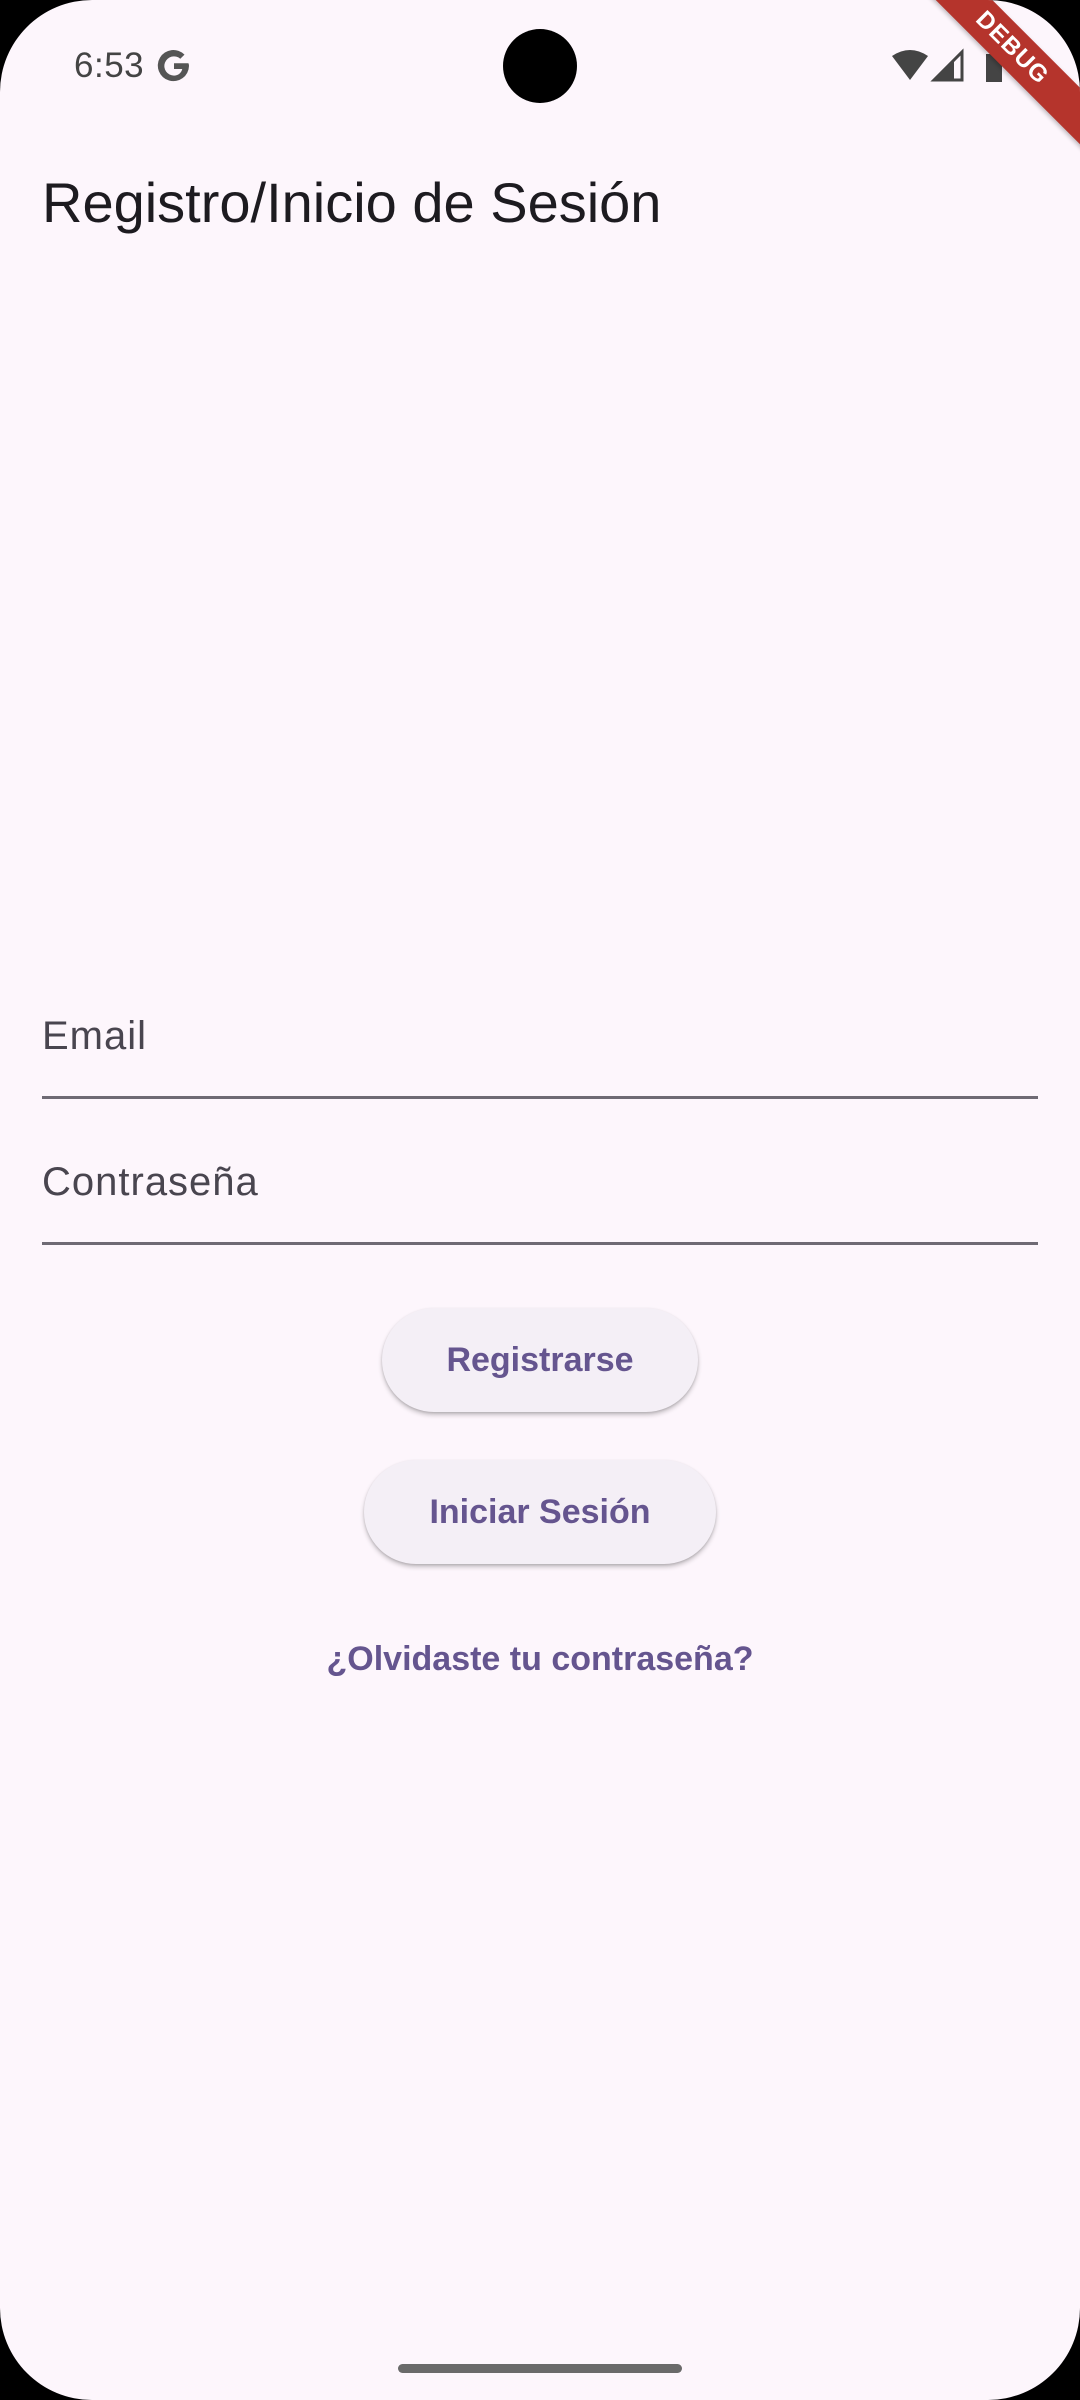 This screenshot has height=2400, width=1080. I want to click on login-button: Iniciar Sesión, so click(540, 1512).